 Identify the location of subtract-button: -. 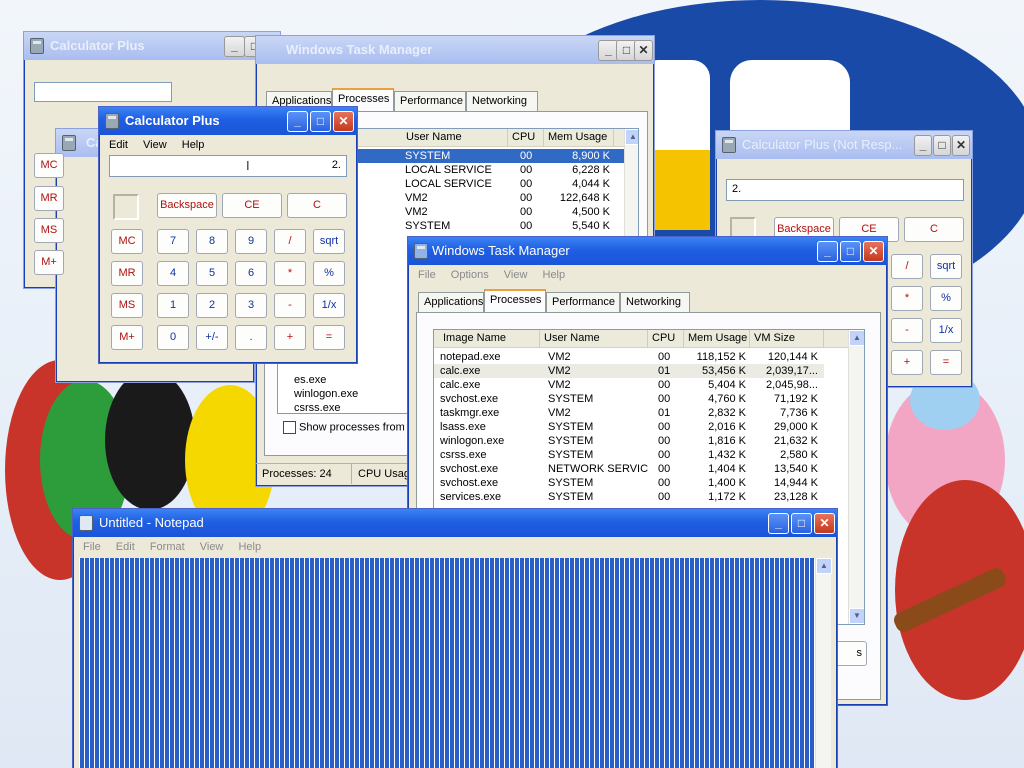
(290, 305).